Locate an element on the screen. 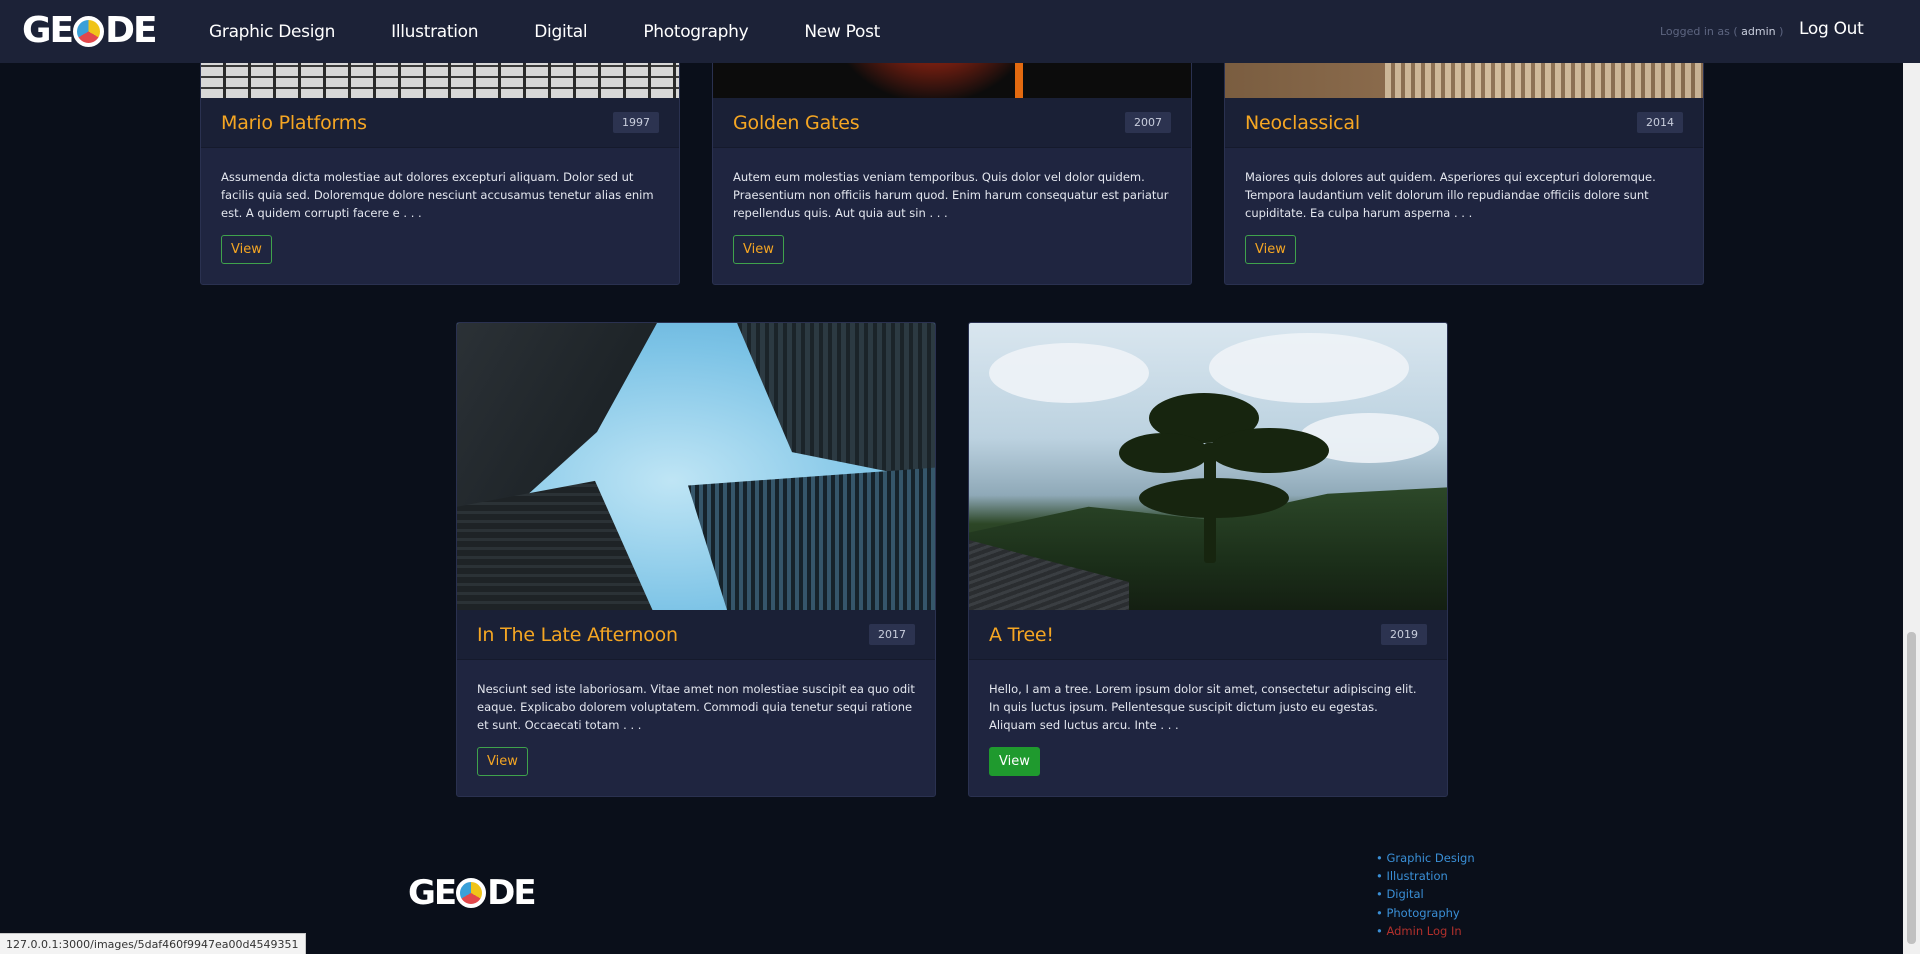 This screenshot has width=1920, height=954. footer-link-item: Photography is located at coordinates (1425, 913).